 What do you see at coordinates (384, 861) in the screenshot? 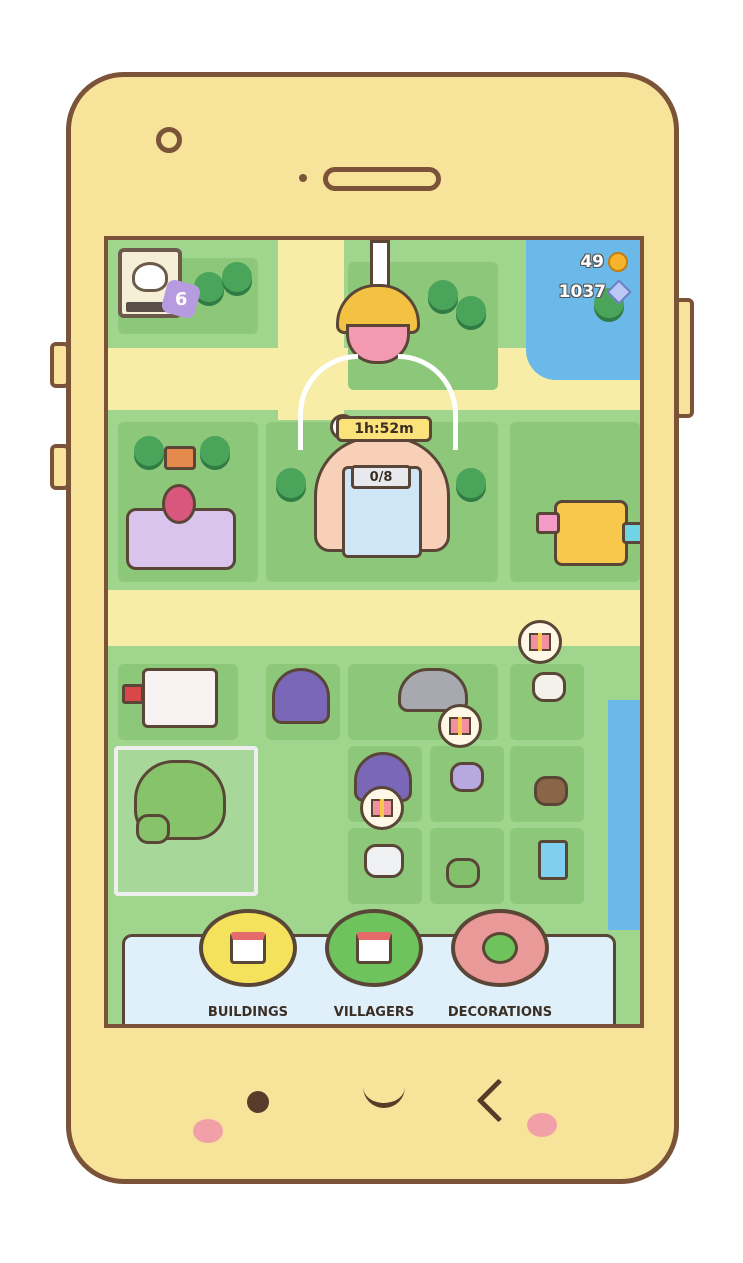
I see `villager-sheep` at bounding box center [384, 861].